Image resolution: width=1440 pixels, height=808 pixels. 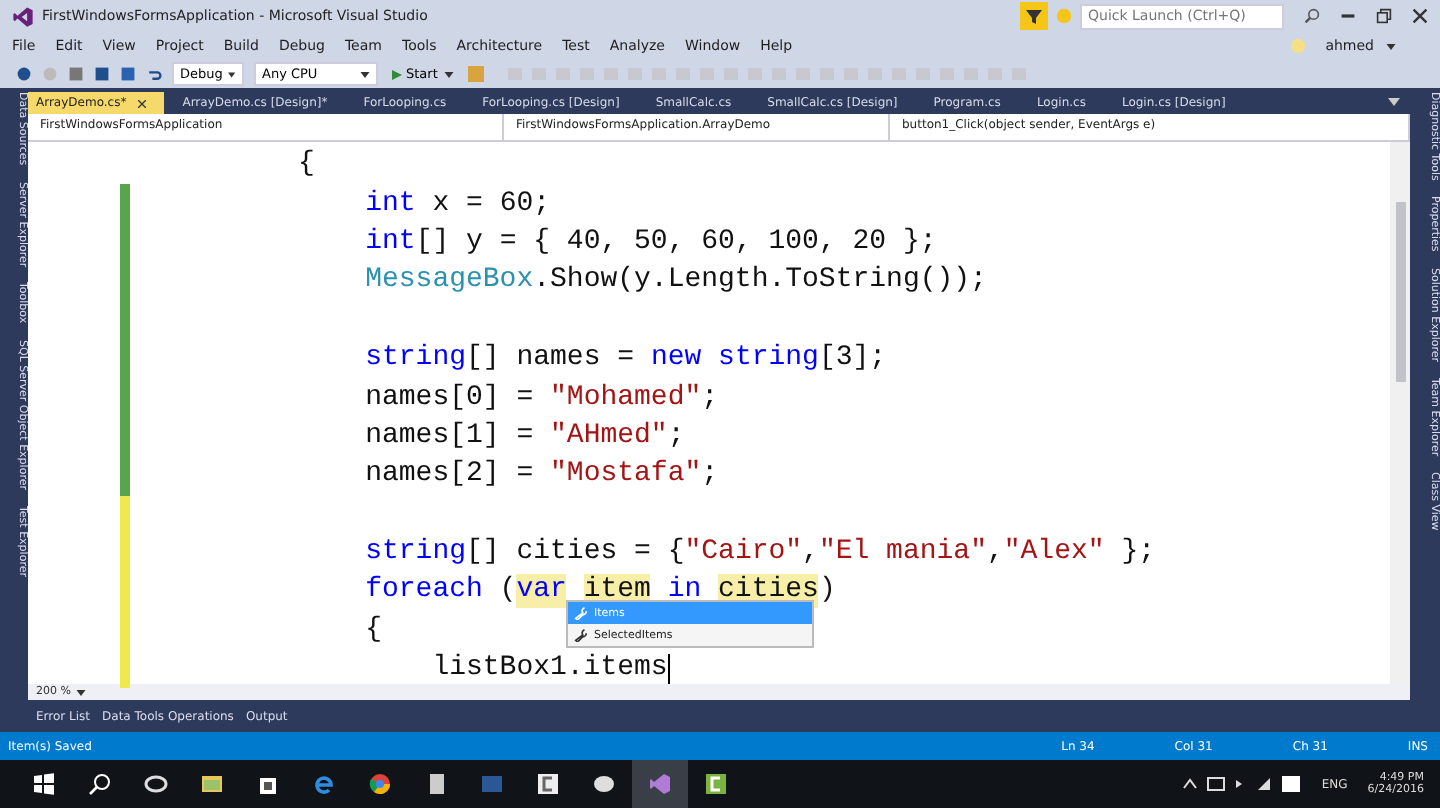 I want to click on minimize-icon, so click(x=1348, y=16).